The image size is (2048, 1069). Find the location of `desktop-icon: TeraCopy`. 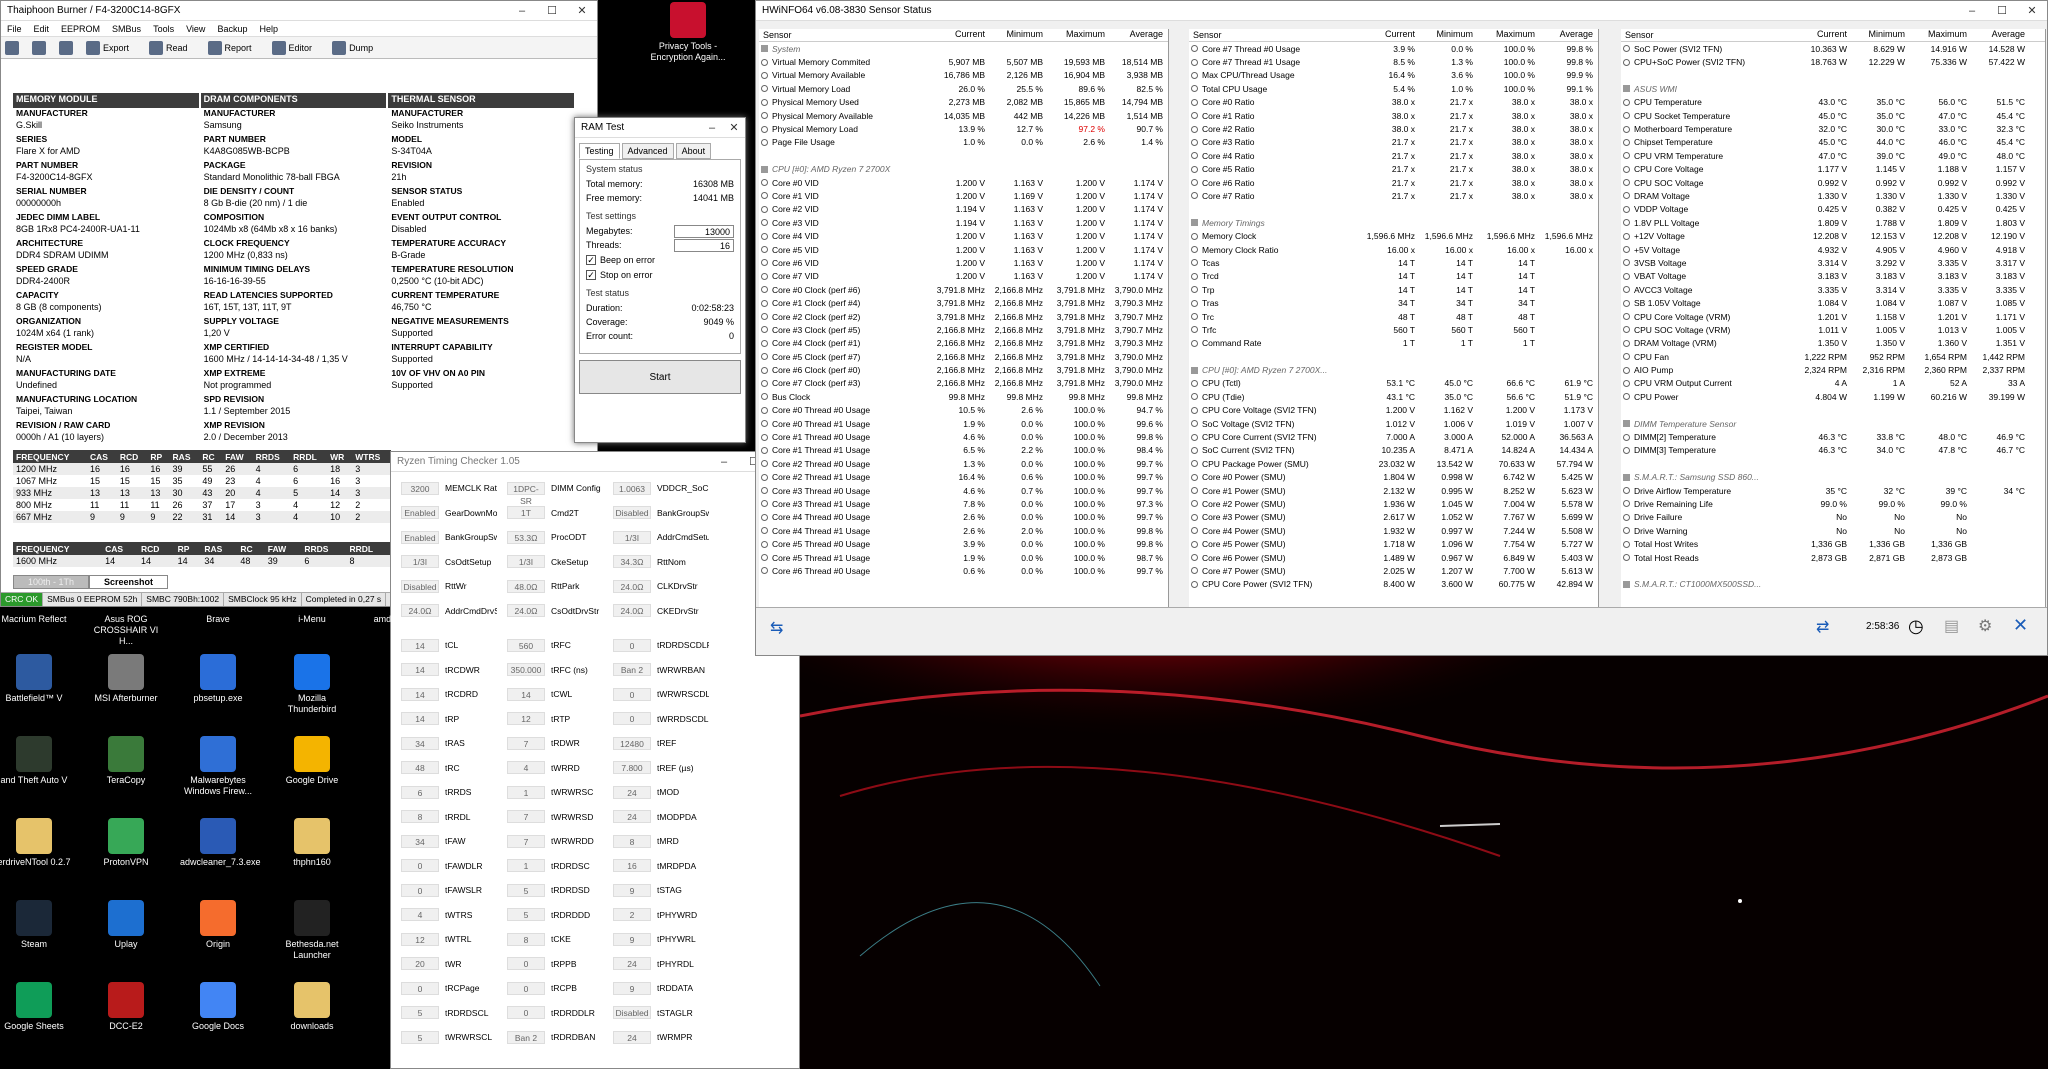

desktop-icon: TeraCopy is located at coordinates (126, 761).